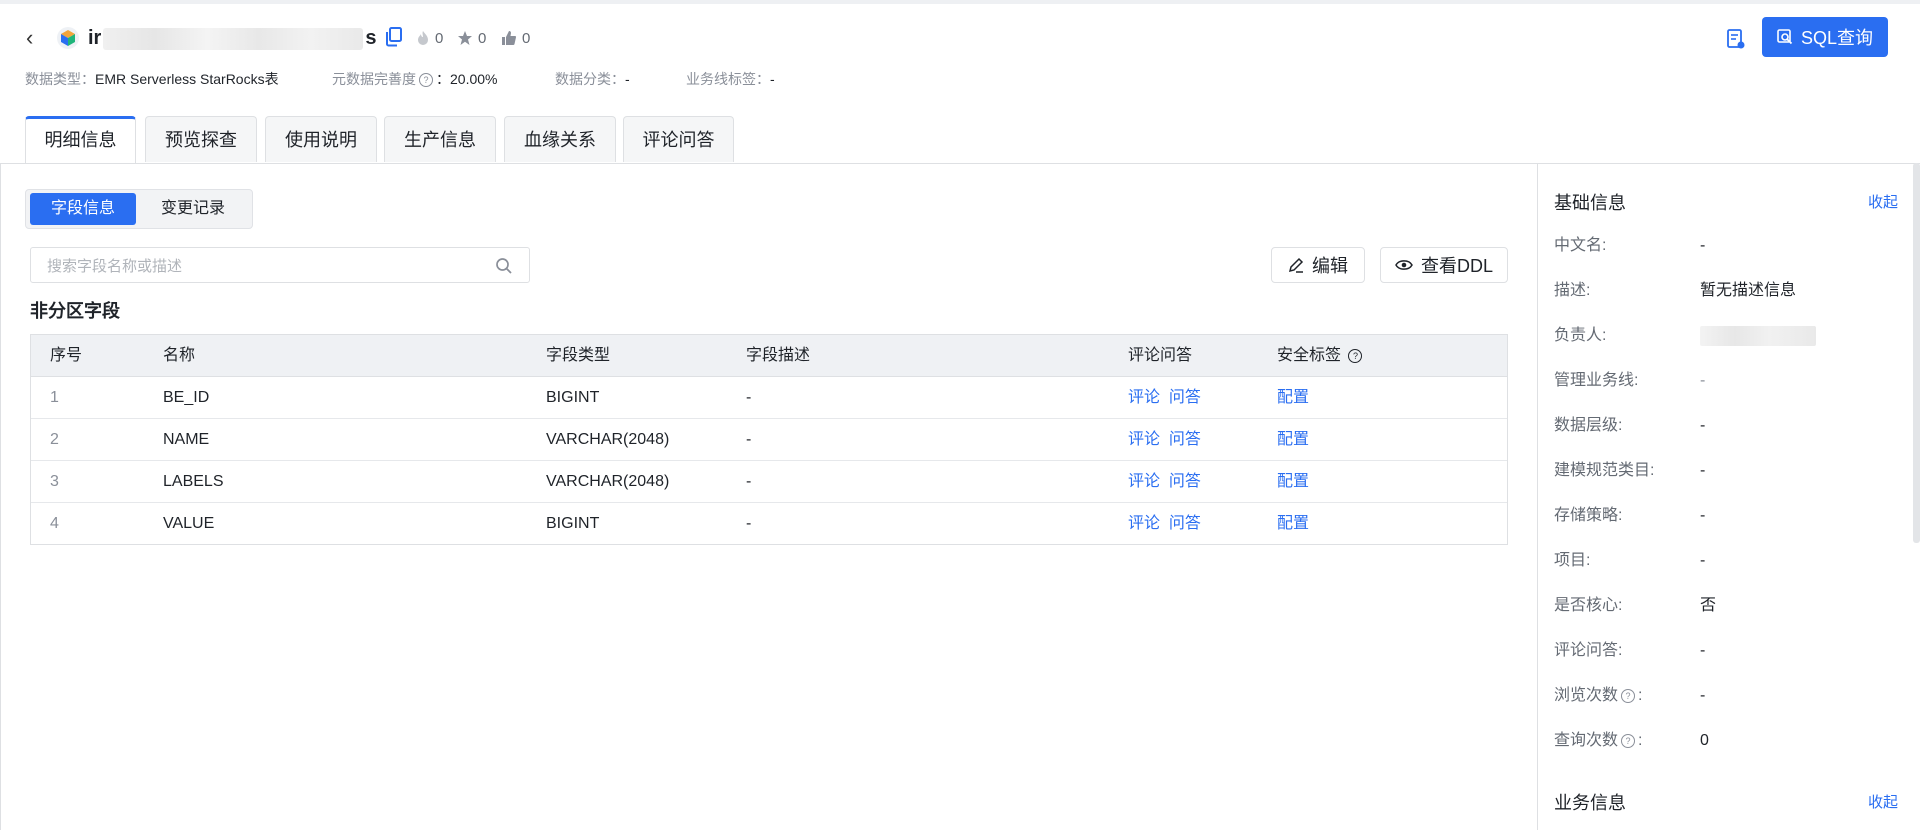 The width and height of the screenshot is (1920, 830). I want to click on like-stat: 0, so click(515, 38).